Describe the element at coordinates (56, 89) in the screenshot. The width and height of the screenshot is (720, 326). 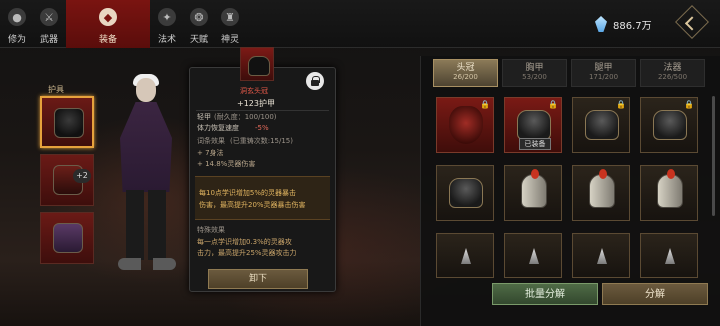
I see `armor-section-label: 护具` at that location.